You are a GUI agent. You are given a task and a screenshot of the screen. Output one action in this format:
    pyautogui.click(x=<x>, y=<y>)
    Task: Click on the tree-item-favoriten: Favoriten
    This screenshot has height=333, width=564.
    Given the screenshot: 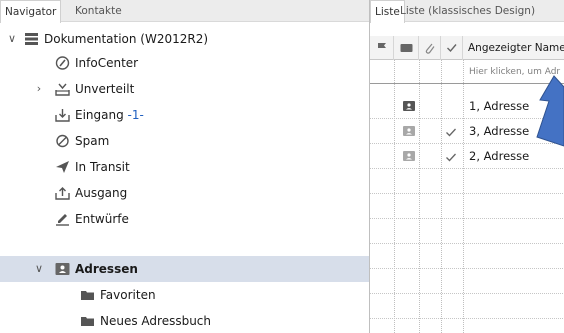 What is the action you would take?
    pyautogui.click(x=184, y=295)
    